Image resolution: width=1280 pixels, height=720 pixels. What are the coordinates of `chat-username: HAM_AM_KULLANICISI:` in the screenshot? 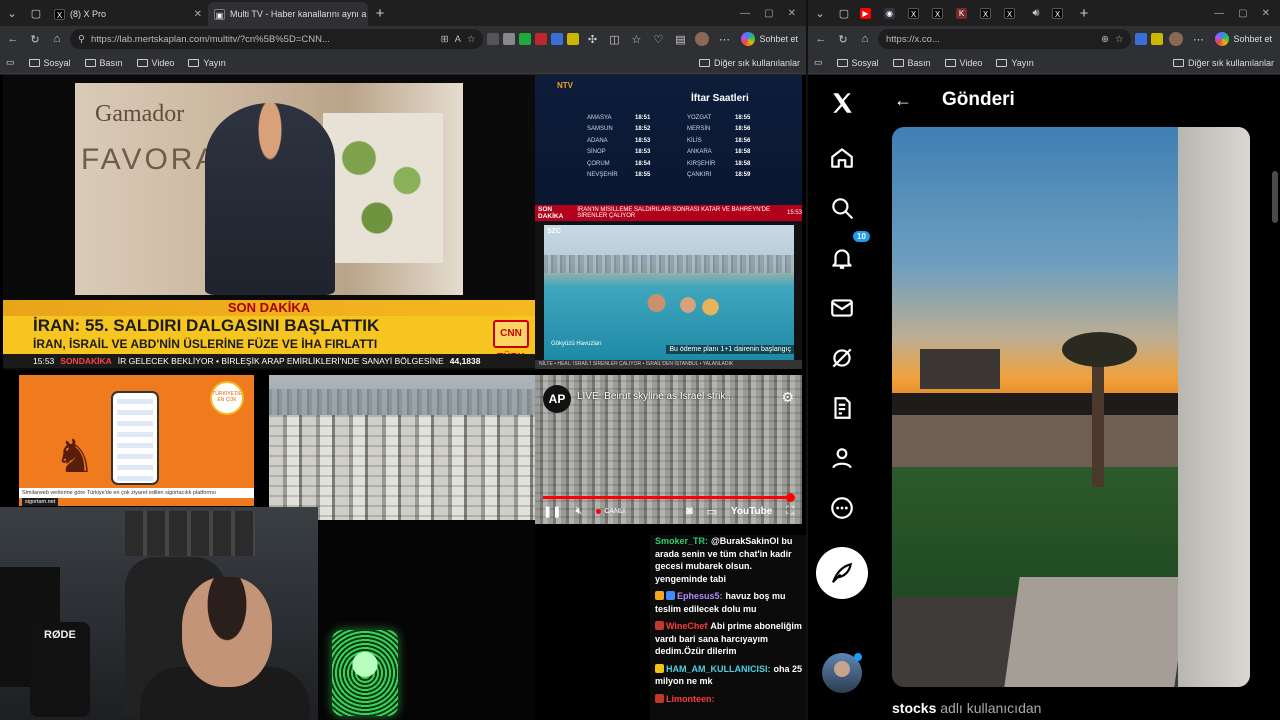 It's located at (718, 669).